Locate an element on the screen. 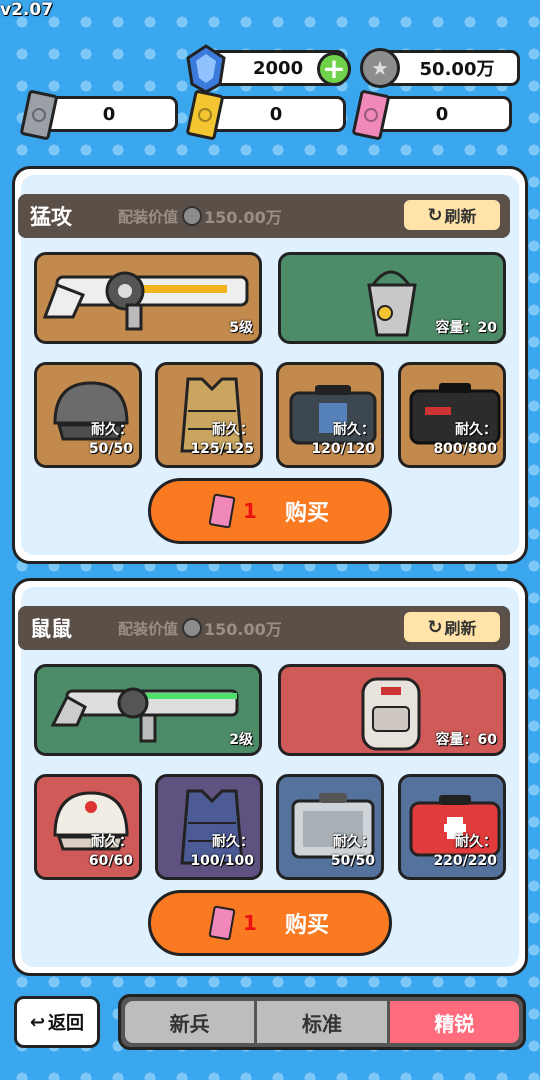 The height and width of the screenshot is (1080, 540). durability-value: 220/220 is located at coordinates (465, 861).